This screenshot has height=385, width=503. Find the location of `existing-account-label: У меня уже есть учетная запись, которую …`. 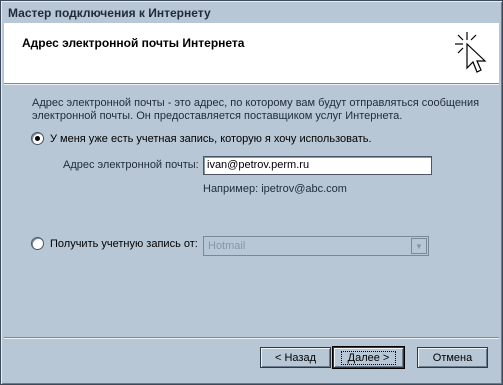

existing-account-label: У меня уже есть учетная запись, которую … is located at coordinates (211, 138).